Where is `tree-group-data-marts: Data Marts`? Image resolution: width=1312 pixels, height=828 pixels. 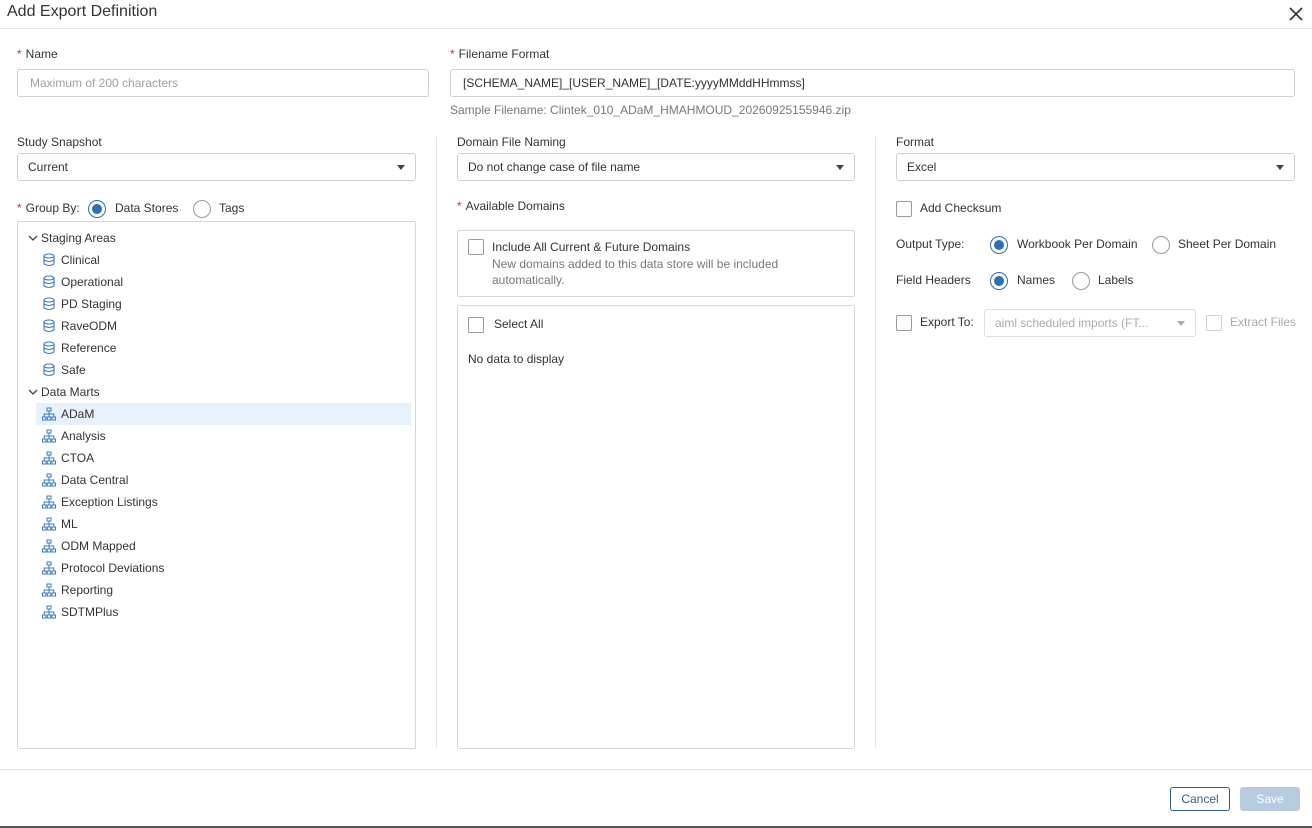 tree-group-data-marts: Data Marts is located at coordinates (216, 392).